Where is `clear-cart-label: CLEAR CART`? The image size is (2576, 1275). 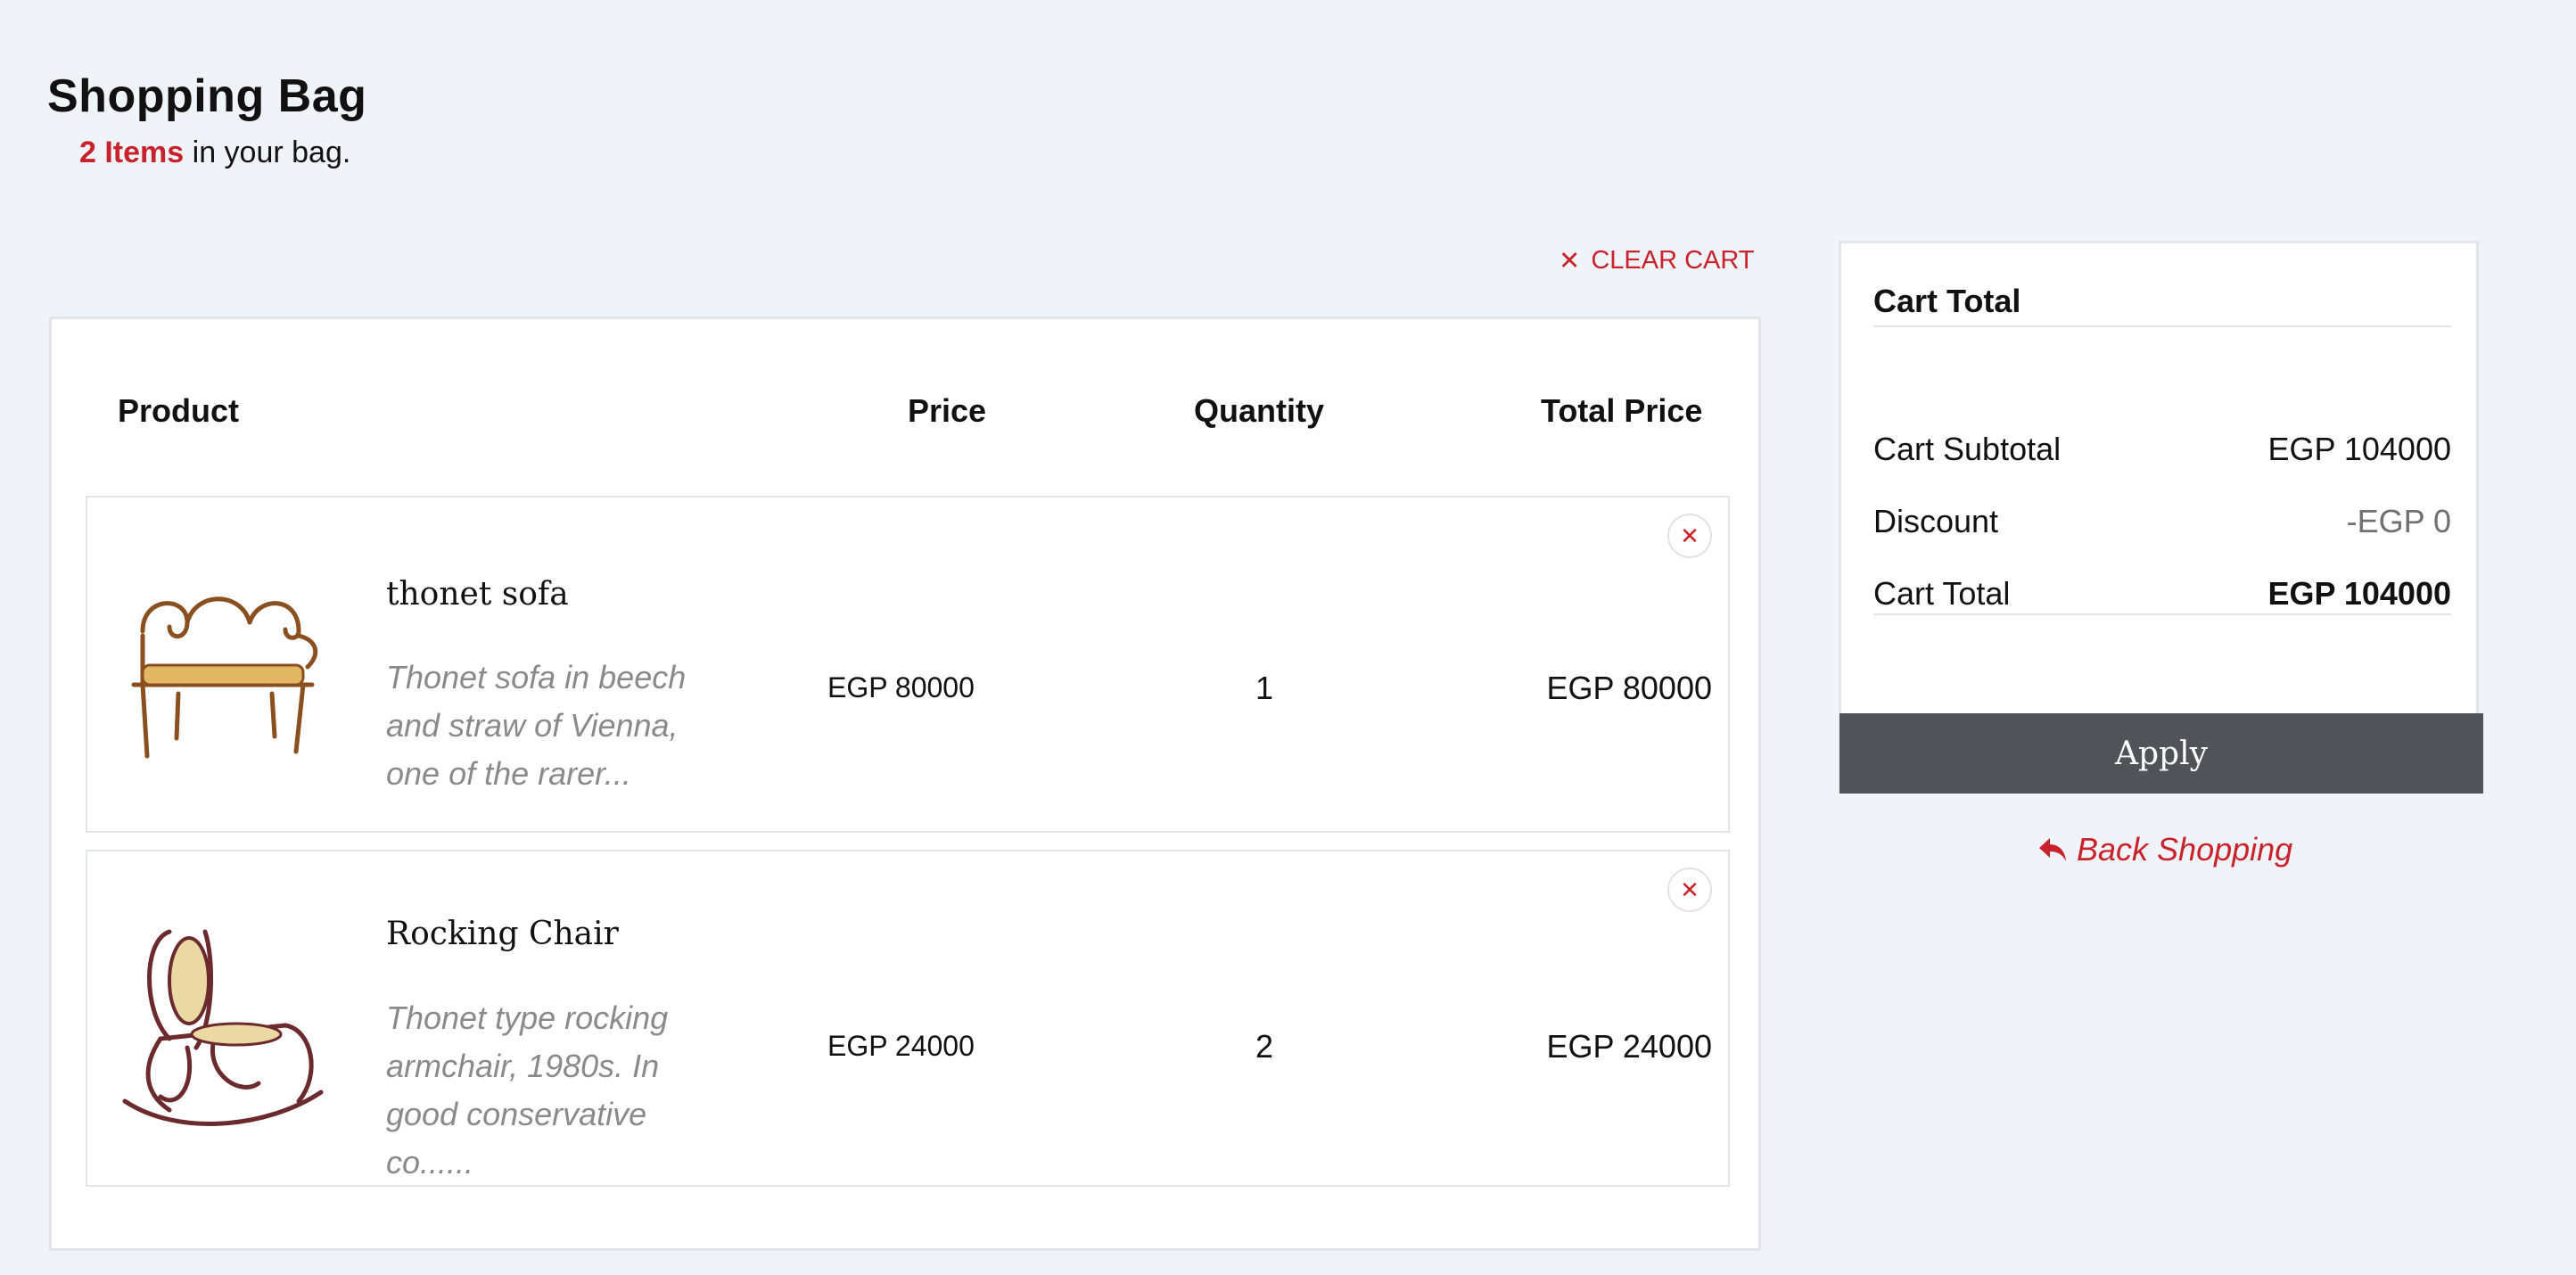 clear-cart-label: CLEAR CART is located at coordinates (1673, 260).